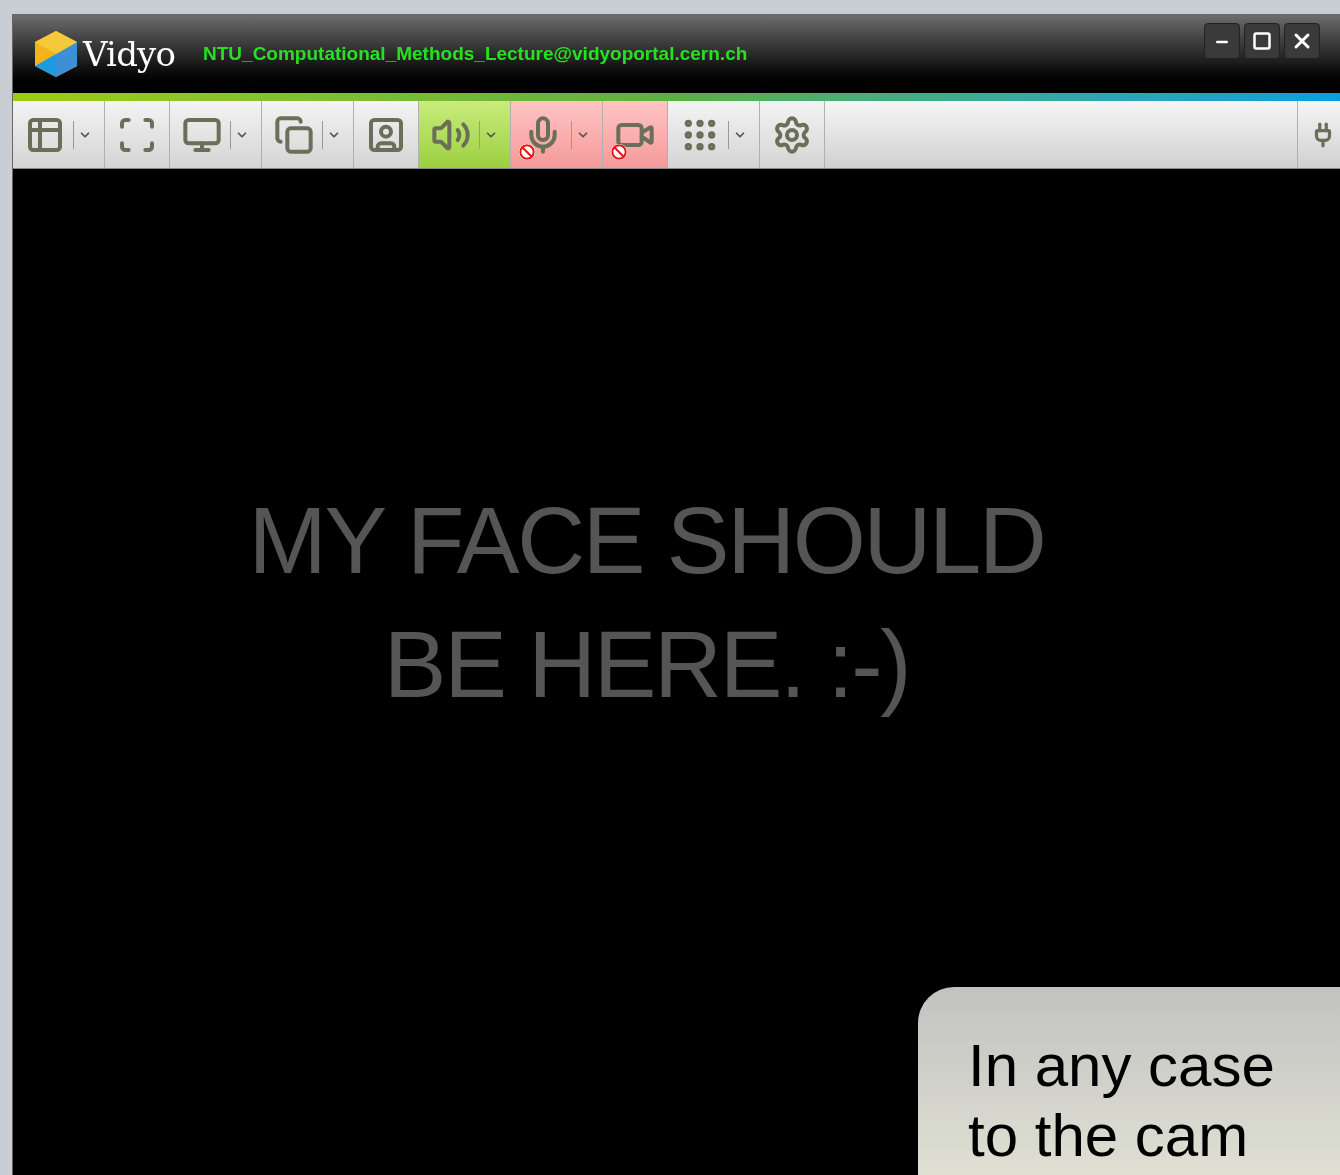  Describe the element at coordinates (294, 134) in the screenshot. I see `stacked-screens-icon` at that location.